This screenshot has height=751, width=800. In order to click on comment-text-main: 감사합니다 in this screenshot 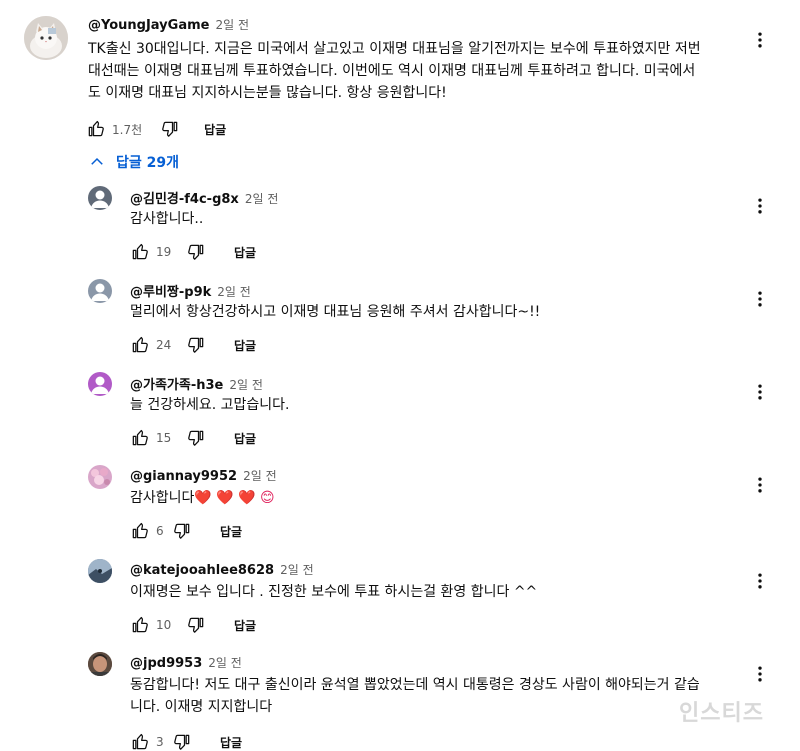, I will do `click(162, 498)`.